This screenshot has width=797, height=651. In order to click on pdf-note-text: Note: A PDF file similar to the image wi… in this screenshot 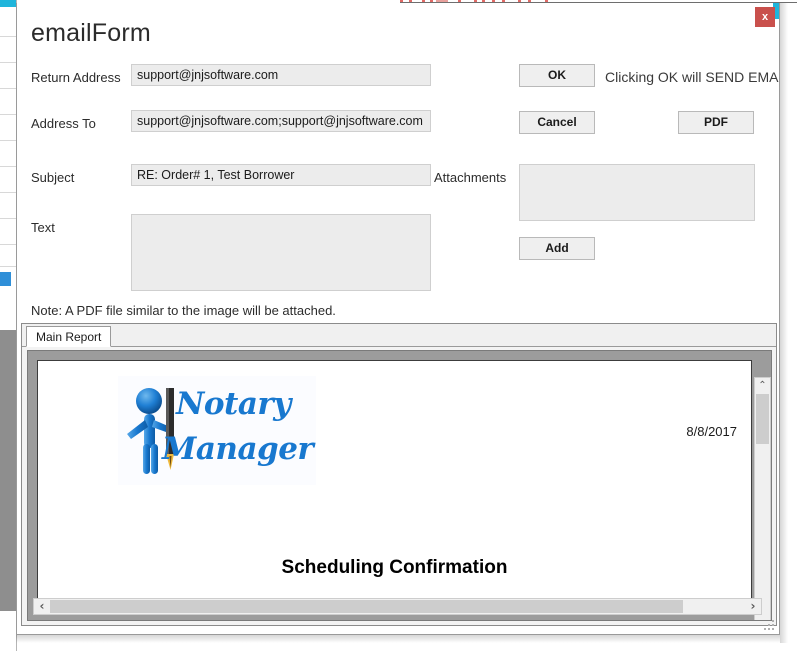, I will do `click(183, 310)`.